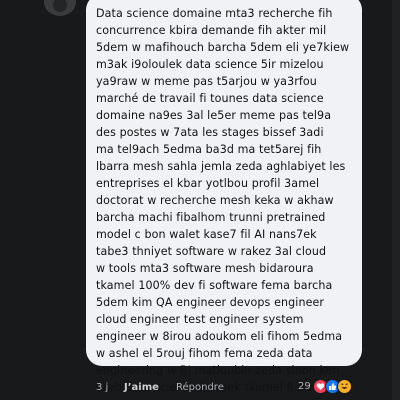 The height and width of the screenshot is (400, 400). What do you see at coordinates (211, 251) in the screenshot?
I see `comment-line: tabe3 thniyet software w rakez 3al cloud` at bounding box center [211, 251].